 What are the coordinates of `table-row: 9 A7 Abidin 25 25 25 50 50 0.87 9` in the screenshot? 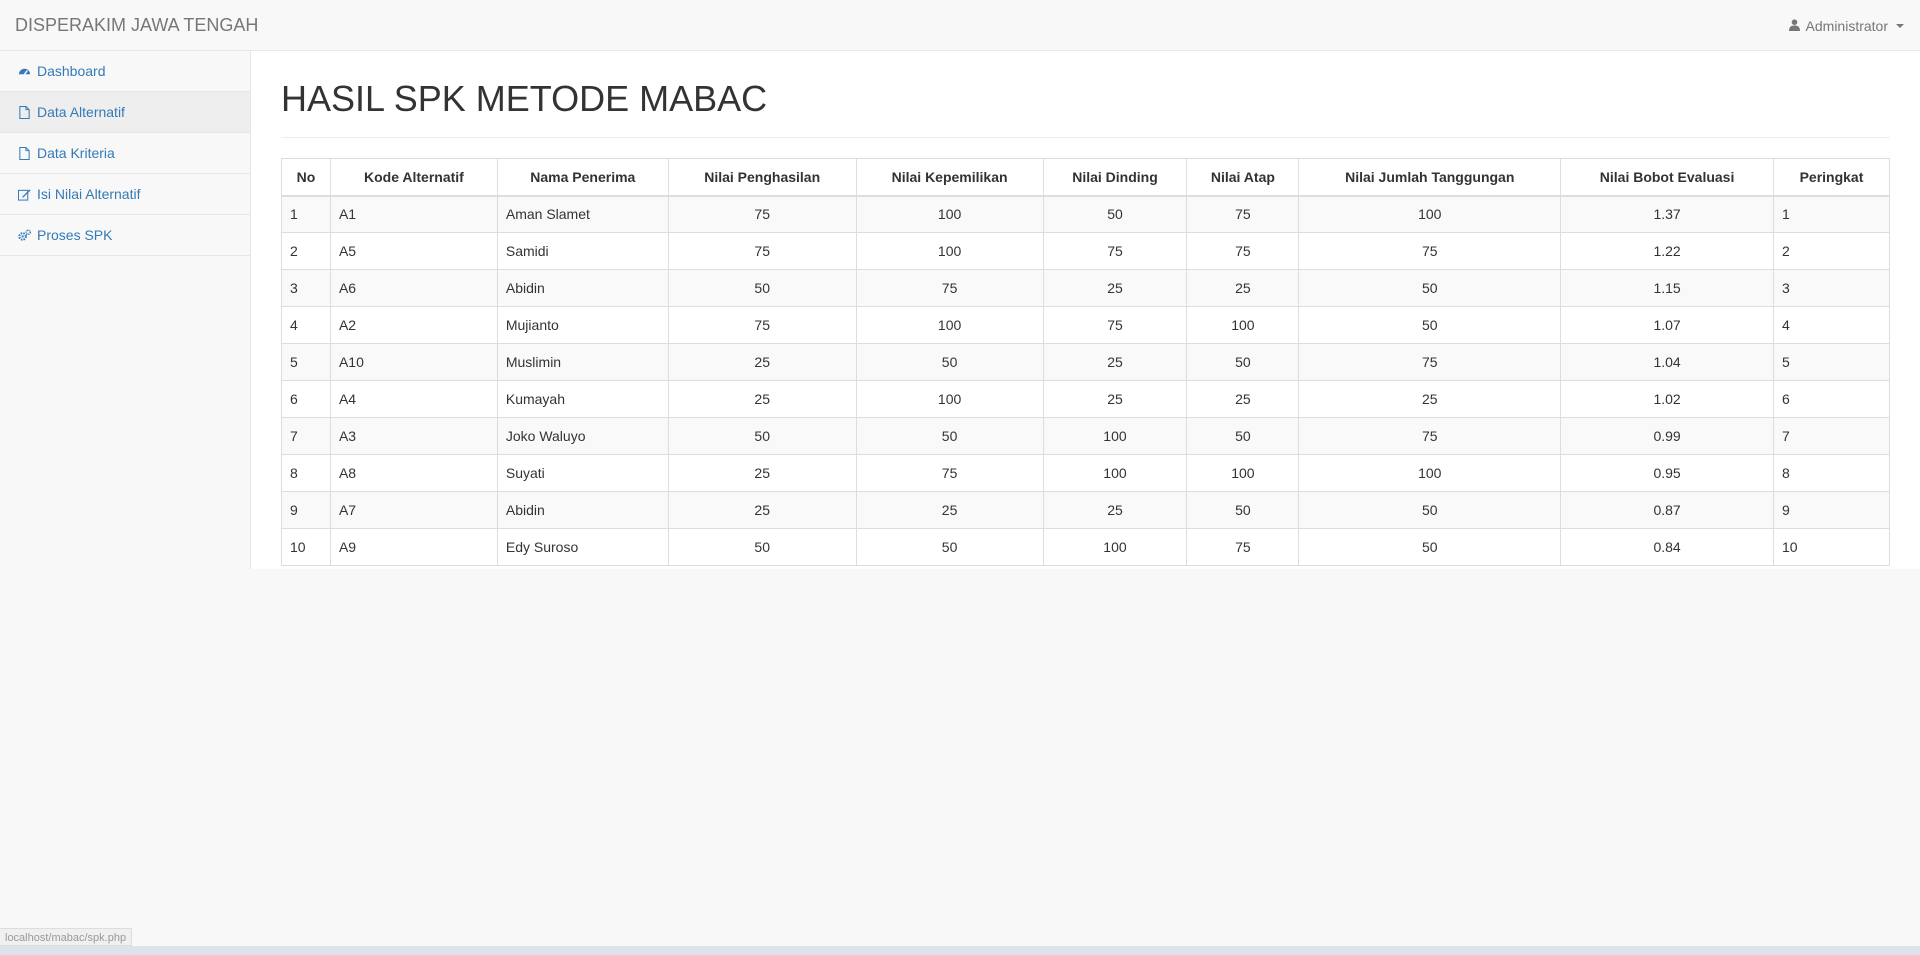 It's located at (1086, 510).